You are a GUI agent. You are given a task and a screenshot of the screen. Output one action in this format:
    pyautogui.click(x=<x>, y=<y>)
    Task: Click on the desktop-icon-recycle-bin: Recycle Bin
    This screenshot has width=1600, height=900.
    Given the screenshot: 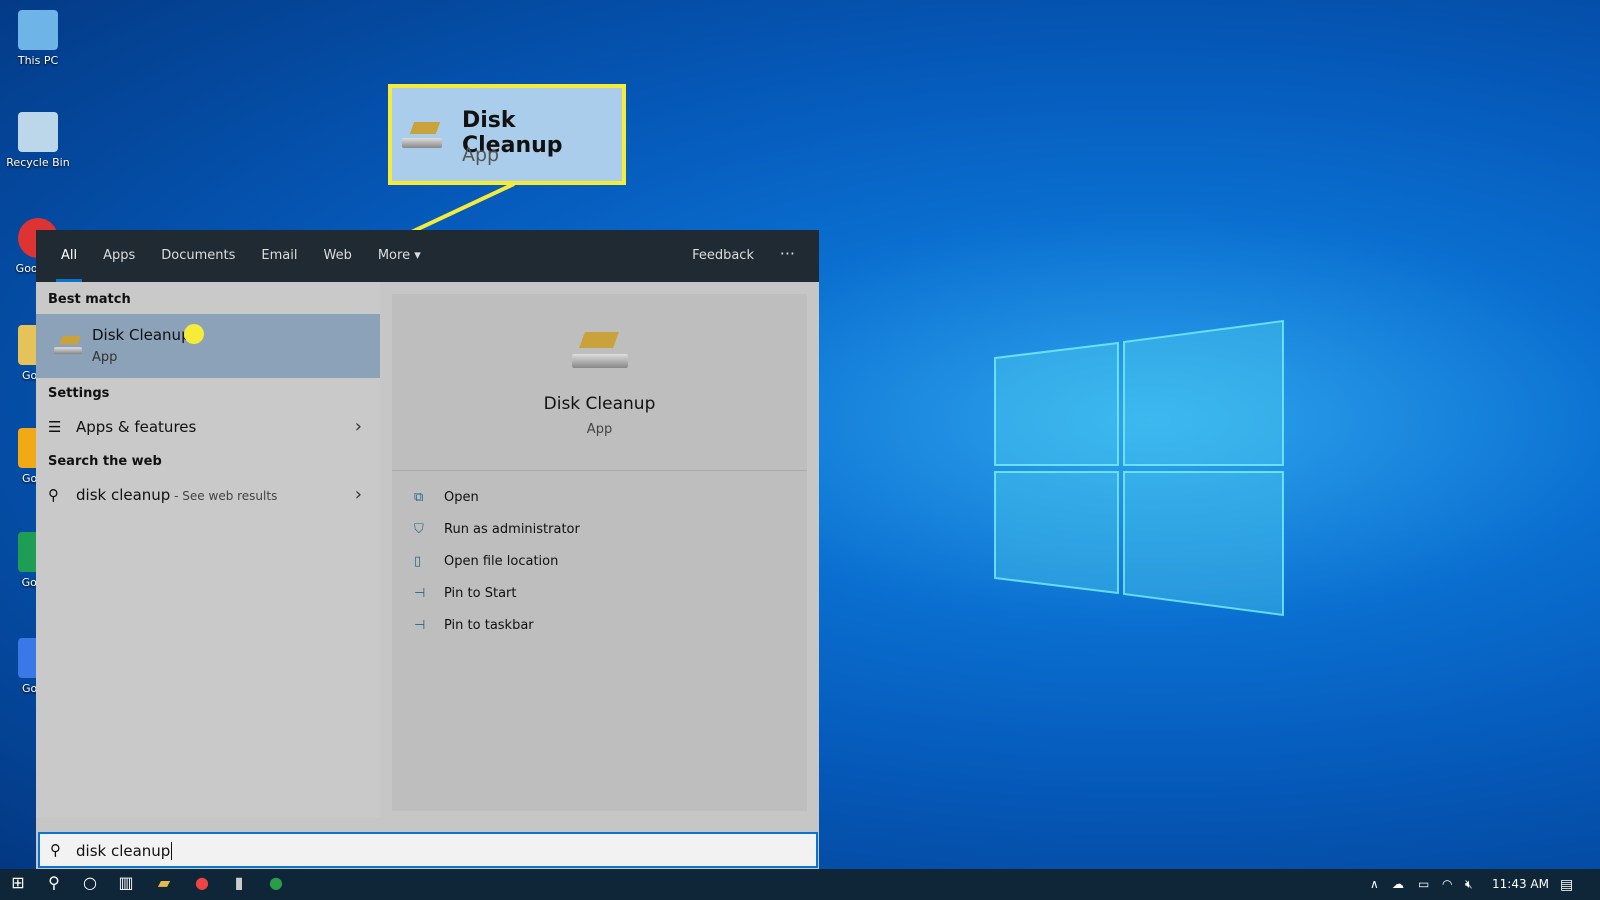 What is the action you would take?
    pyautogui.click(x=38, y=140)
    